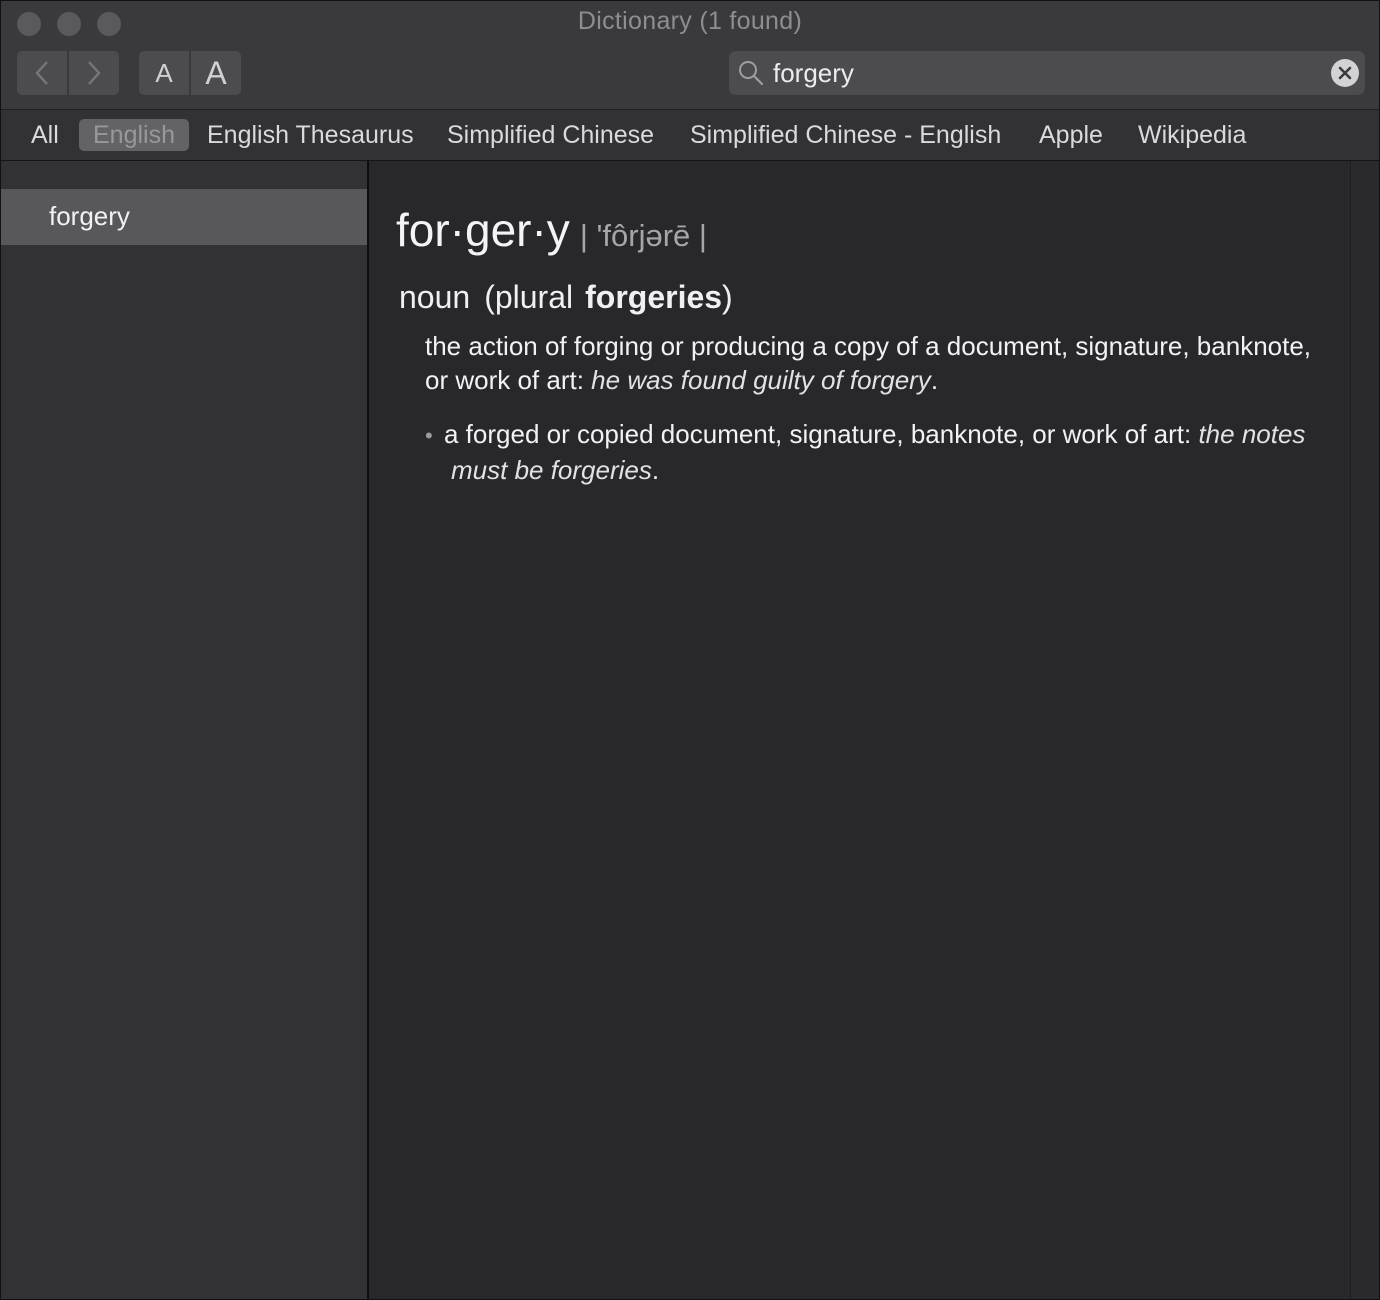  What do you see at coordinates (550, 135) in the screenshot?
I see `tab-simplified-chinese: Simplified Chinese` at bounding box center [550, 135].